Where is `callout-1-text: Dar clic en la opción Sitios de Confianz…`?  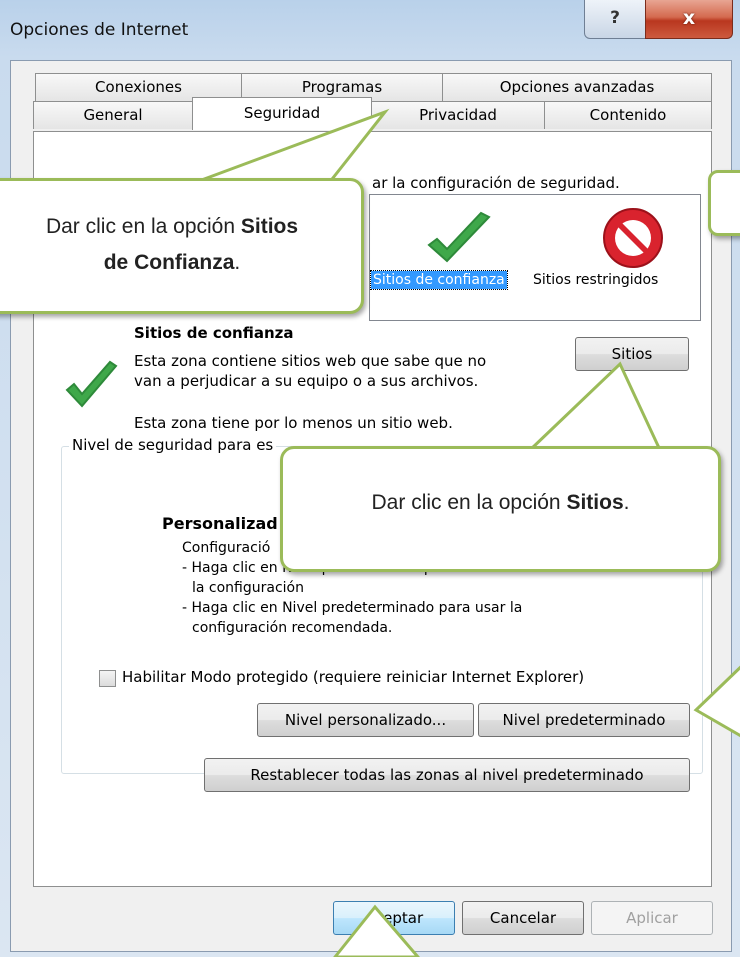 callout-1-text: Dar clic en la opción Sitios de Confianz… is located at coordinates (172, 244).